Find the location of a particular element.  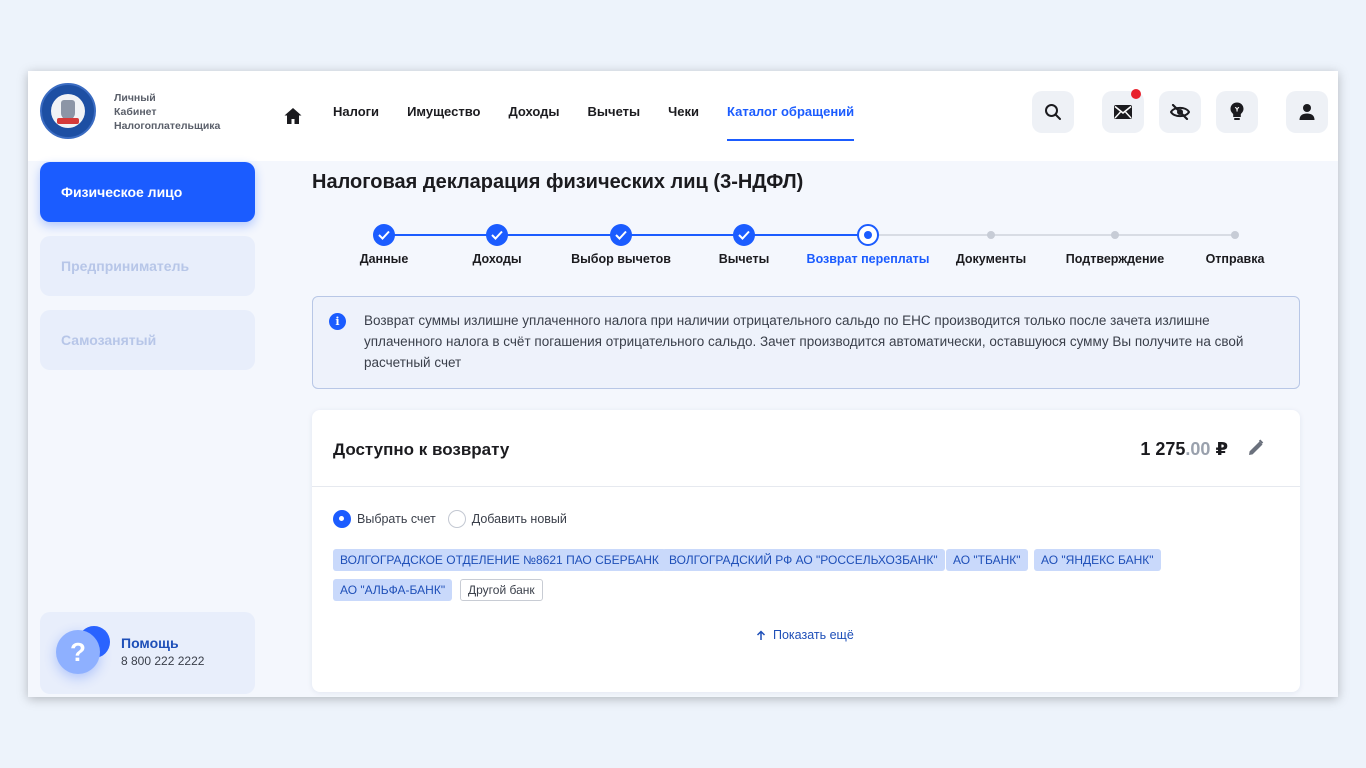

stepper-remaining-line is located at coordinates (1051, 235).